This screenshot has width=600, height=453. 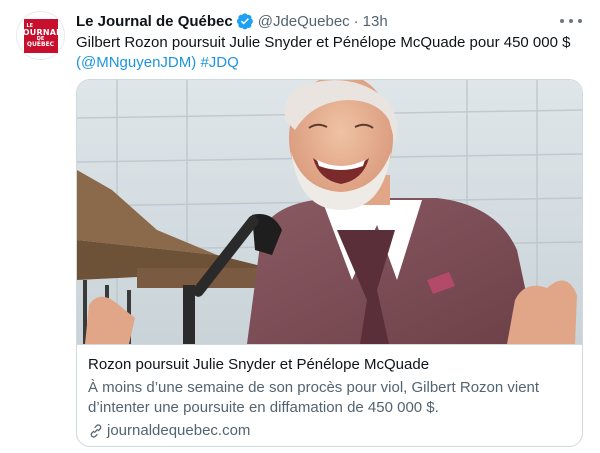 What do you see at coordinates (96, 431) in the screenshot?
I see `link-icon` at bounding box center [96, 431].